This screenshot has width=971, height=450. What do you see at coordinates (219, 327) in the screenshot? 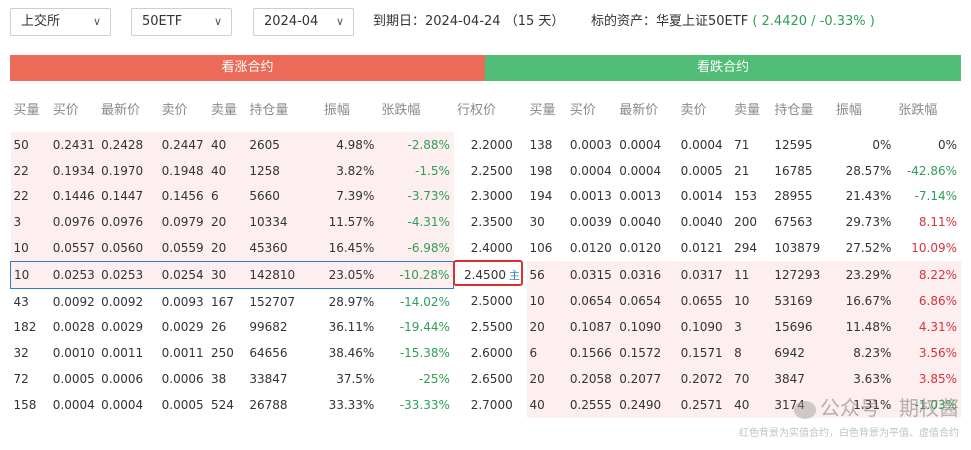
I see `call-ask-qty-cell: 26` at bounding box center [219, 327].